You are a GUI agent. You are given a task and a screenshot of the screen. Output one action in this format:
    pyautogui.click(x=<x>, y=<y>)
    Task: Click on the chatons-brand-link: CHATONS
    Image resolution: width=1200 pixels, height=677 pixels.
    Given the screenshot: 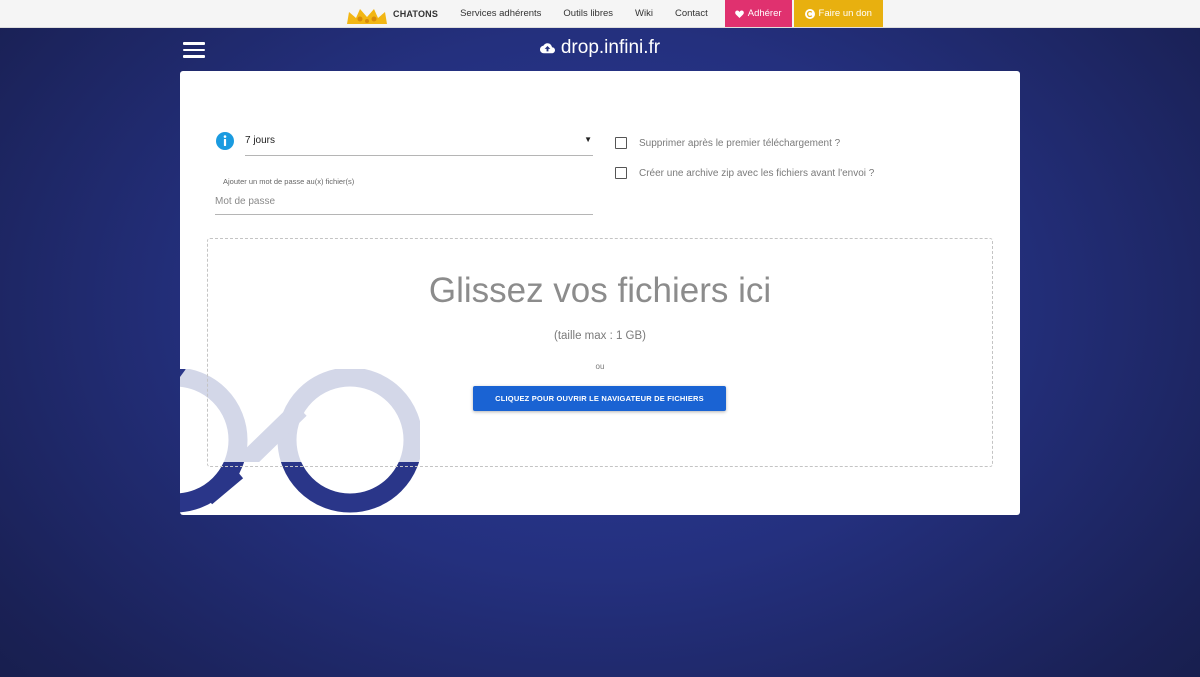 What is the action you would take?
    pyautogui.click(x=396, y=13)
    